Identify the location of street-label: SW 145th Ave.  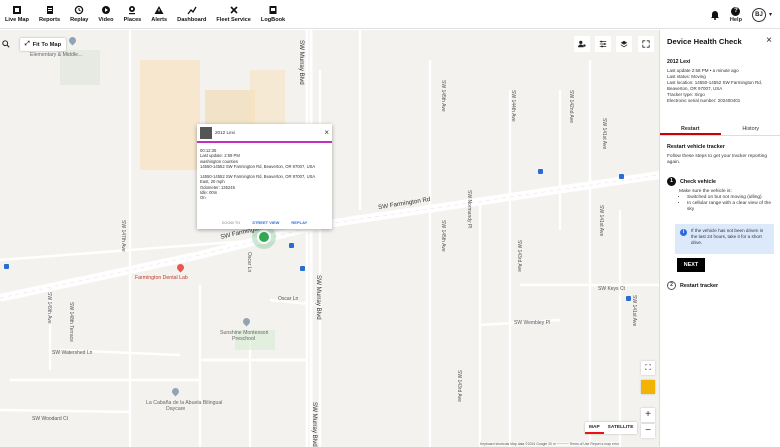
(443, 96).